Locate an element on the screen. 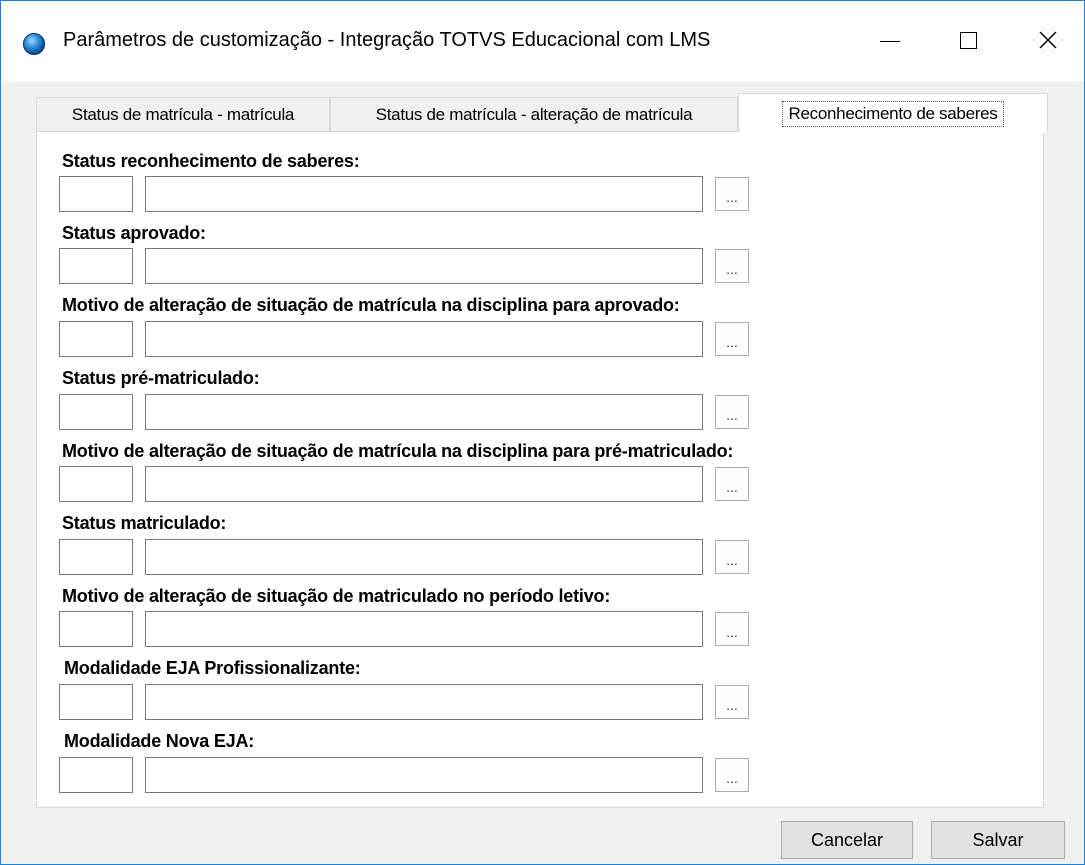 Image resolution: width=1085 pixels, height=865 pixels. field-label-status-reconhecimento: Status reconhecimento de saberes: is located at coordinates (211, 161).